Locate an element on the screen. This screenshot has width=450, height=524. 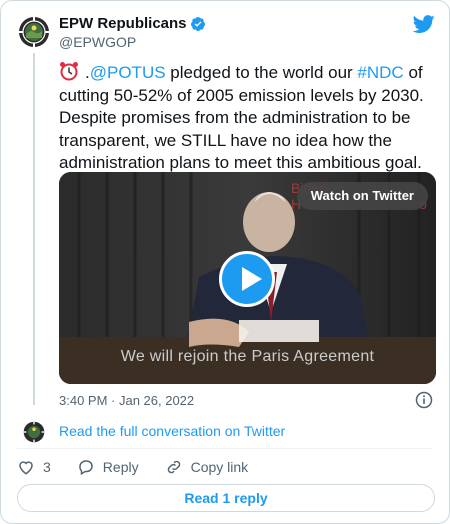
play-icon is located at coordinates (247, 279).